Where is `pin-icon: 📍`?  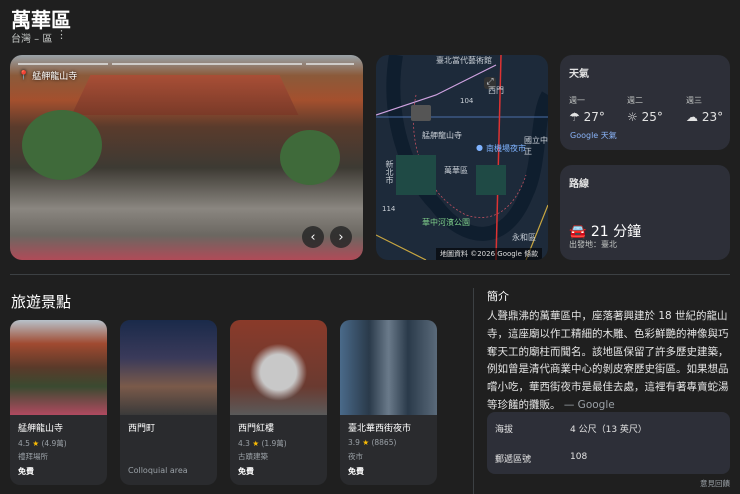
pin-icon: 📍 is located at coordinates (24, 75).